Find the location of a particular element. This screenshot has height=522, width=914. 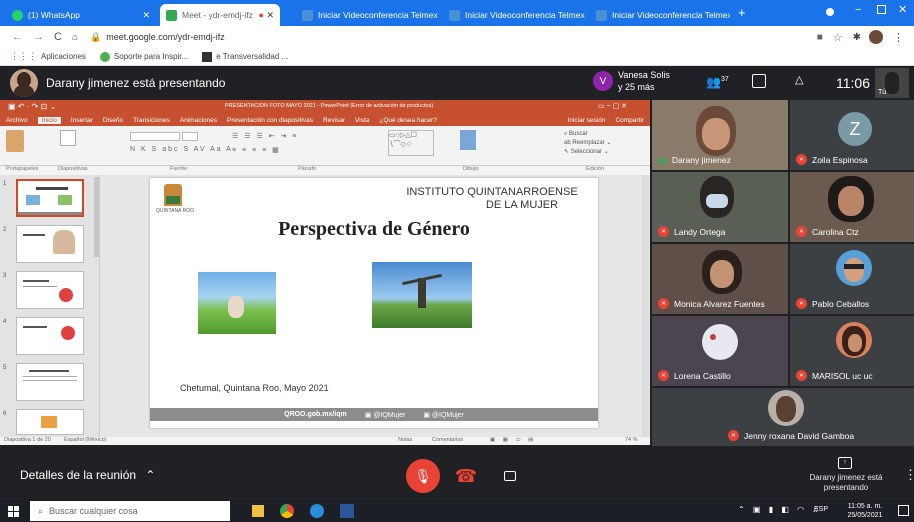

mic-off-icon: ✕ is located at coordinates (801, 375).